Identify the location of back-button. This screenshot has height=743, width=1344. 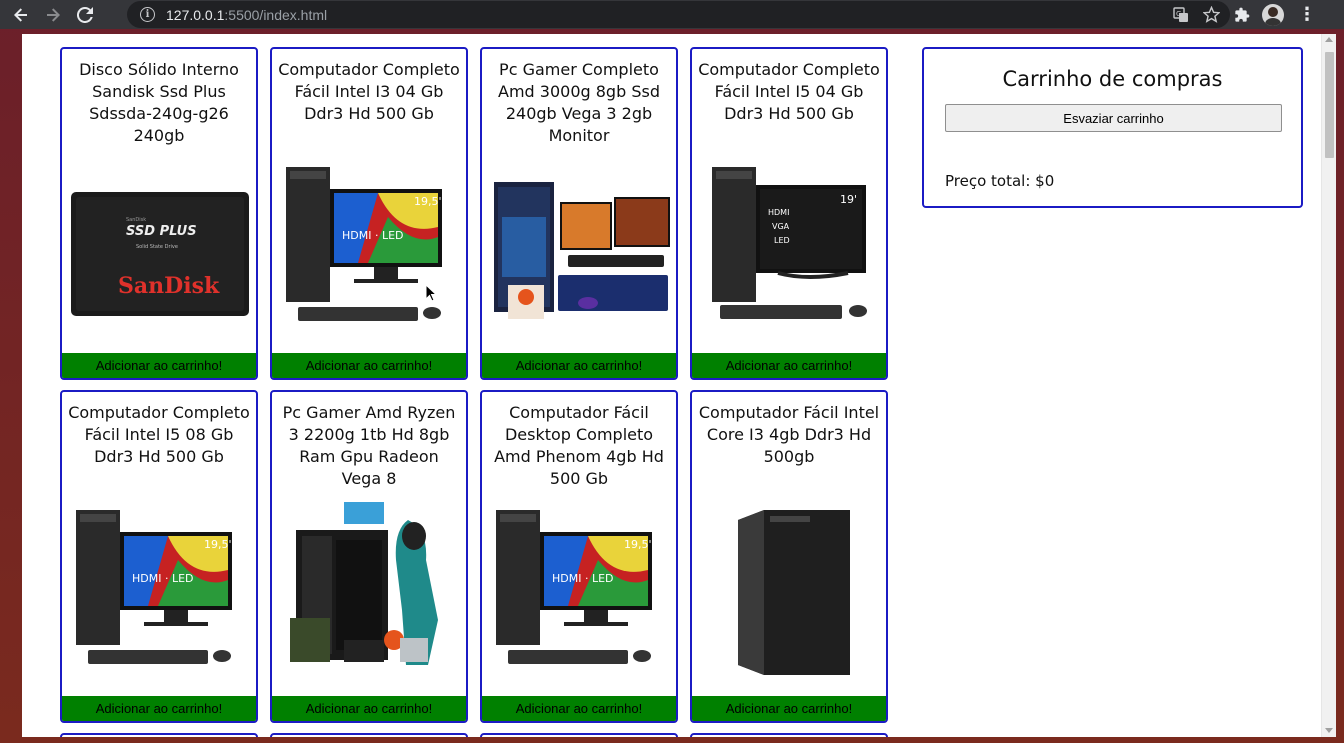
(21, 15).